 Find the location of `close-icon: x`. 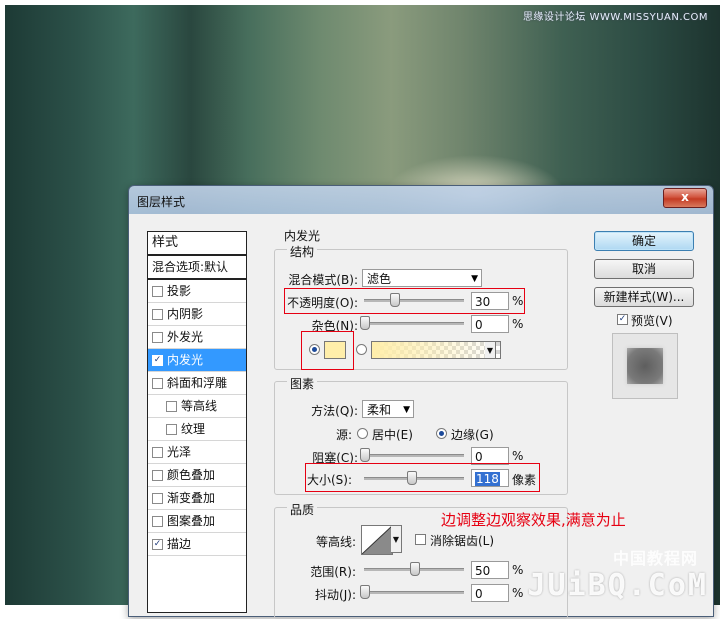

close-icon: x is located at coordinates (685, 197).